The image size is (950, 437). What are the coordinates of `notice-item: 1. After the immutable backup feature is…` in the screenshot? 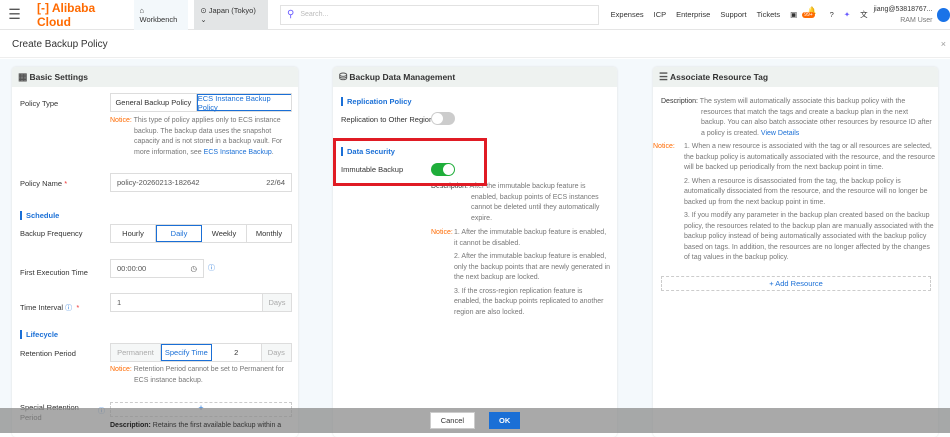 It's located at (532, 238).